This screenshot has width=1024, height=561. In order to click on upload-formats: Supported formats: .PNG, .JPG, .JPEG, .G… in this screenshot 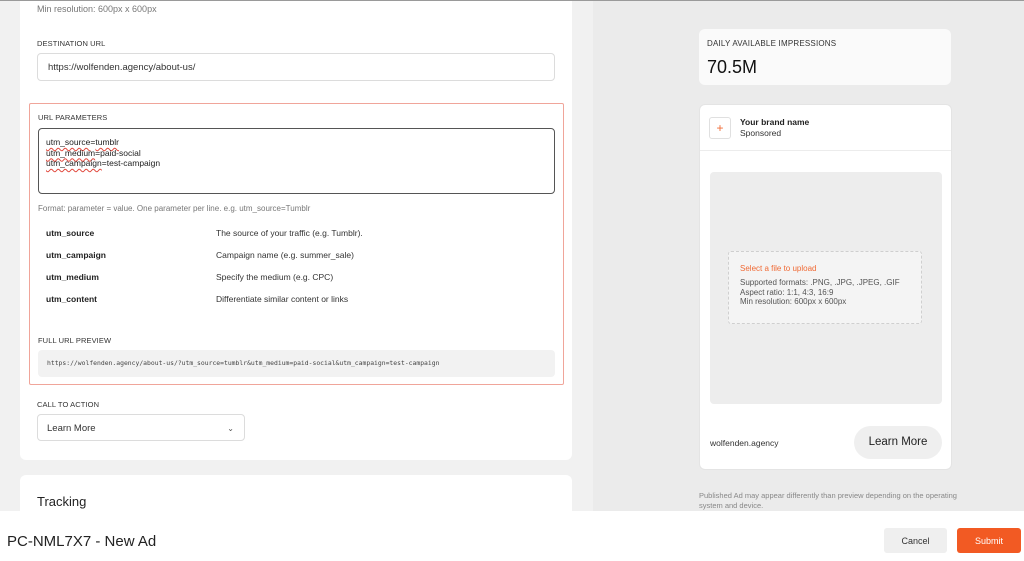, I will do `click(820, 282)`.